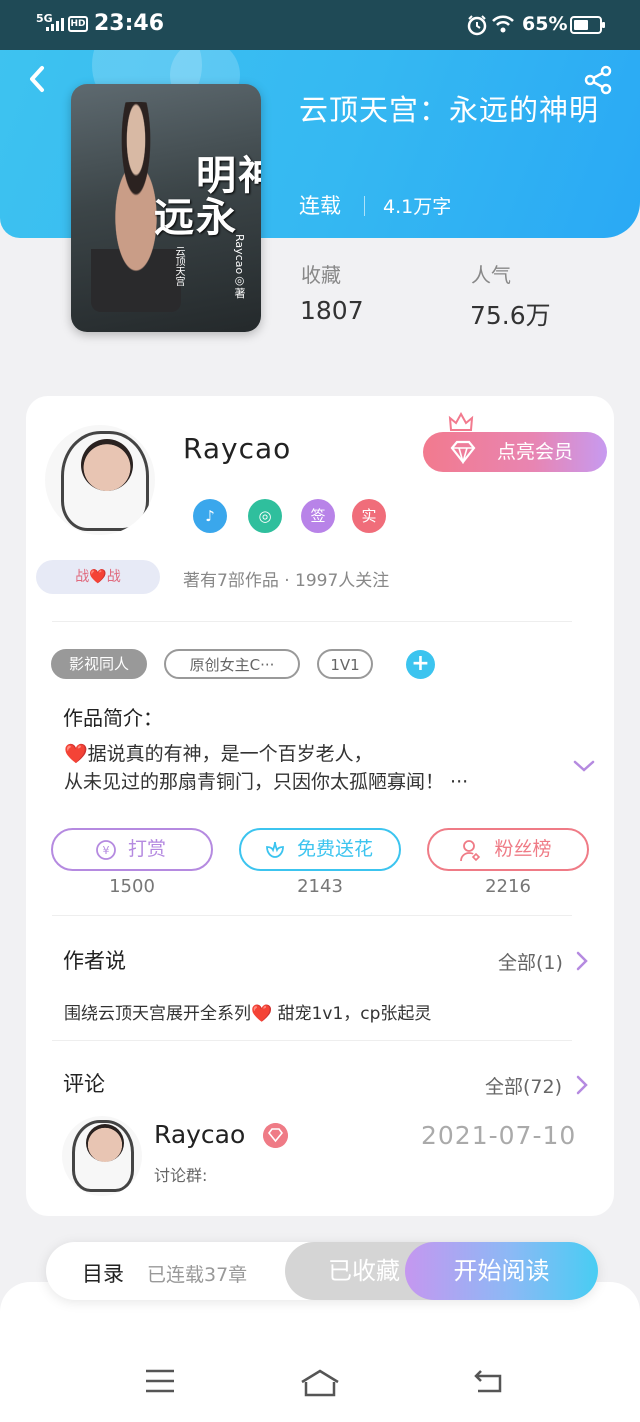  Describe the element at coordinates (332, 310) in the screenshot. I see `stat-favorites-value: 1807` at that location.